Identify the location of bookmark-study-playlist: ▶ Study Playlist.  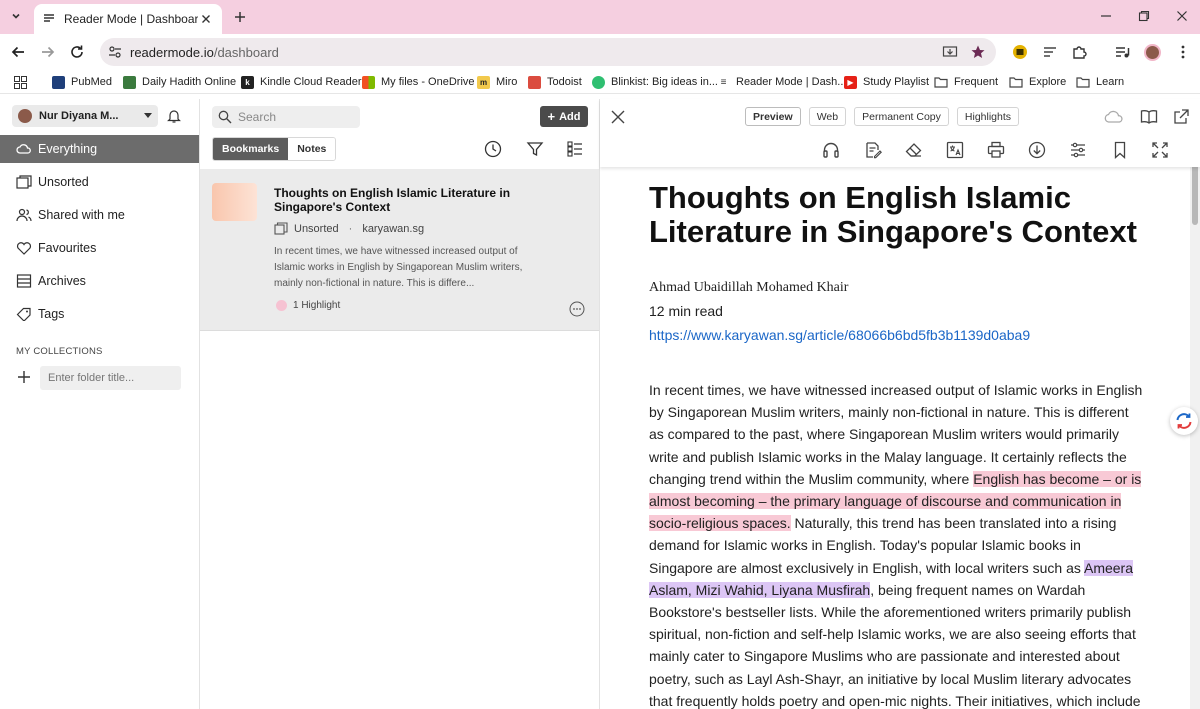
(886, 82).